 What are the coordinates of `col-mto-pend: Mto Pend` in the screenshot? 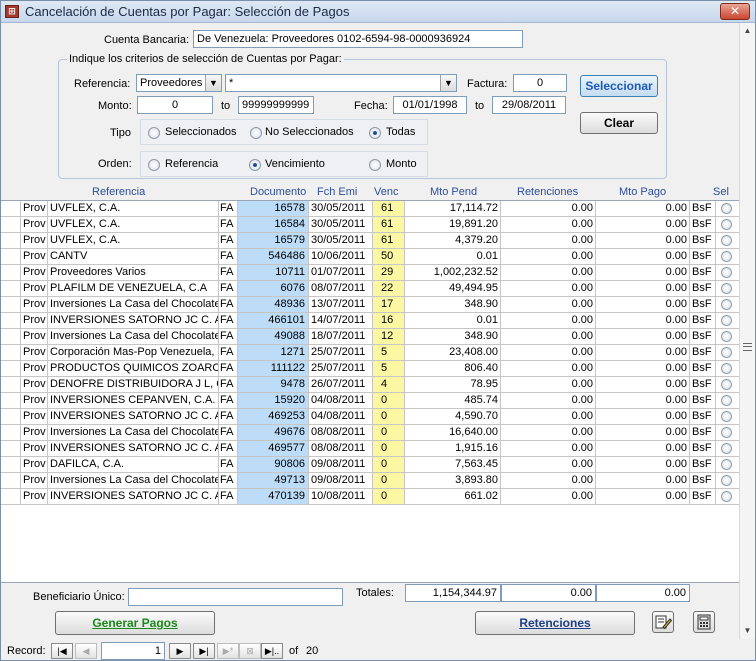 It's located at (453, 192).